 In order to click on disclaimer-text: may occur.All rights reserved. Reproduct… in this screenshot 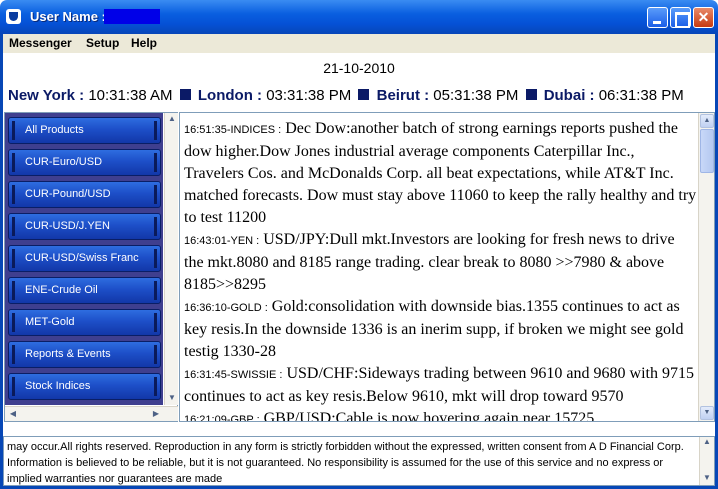, I will do `click(345, 463)`.